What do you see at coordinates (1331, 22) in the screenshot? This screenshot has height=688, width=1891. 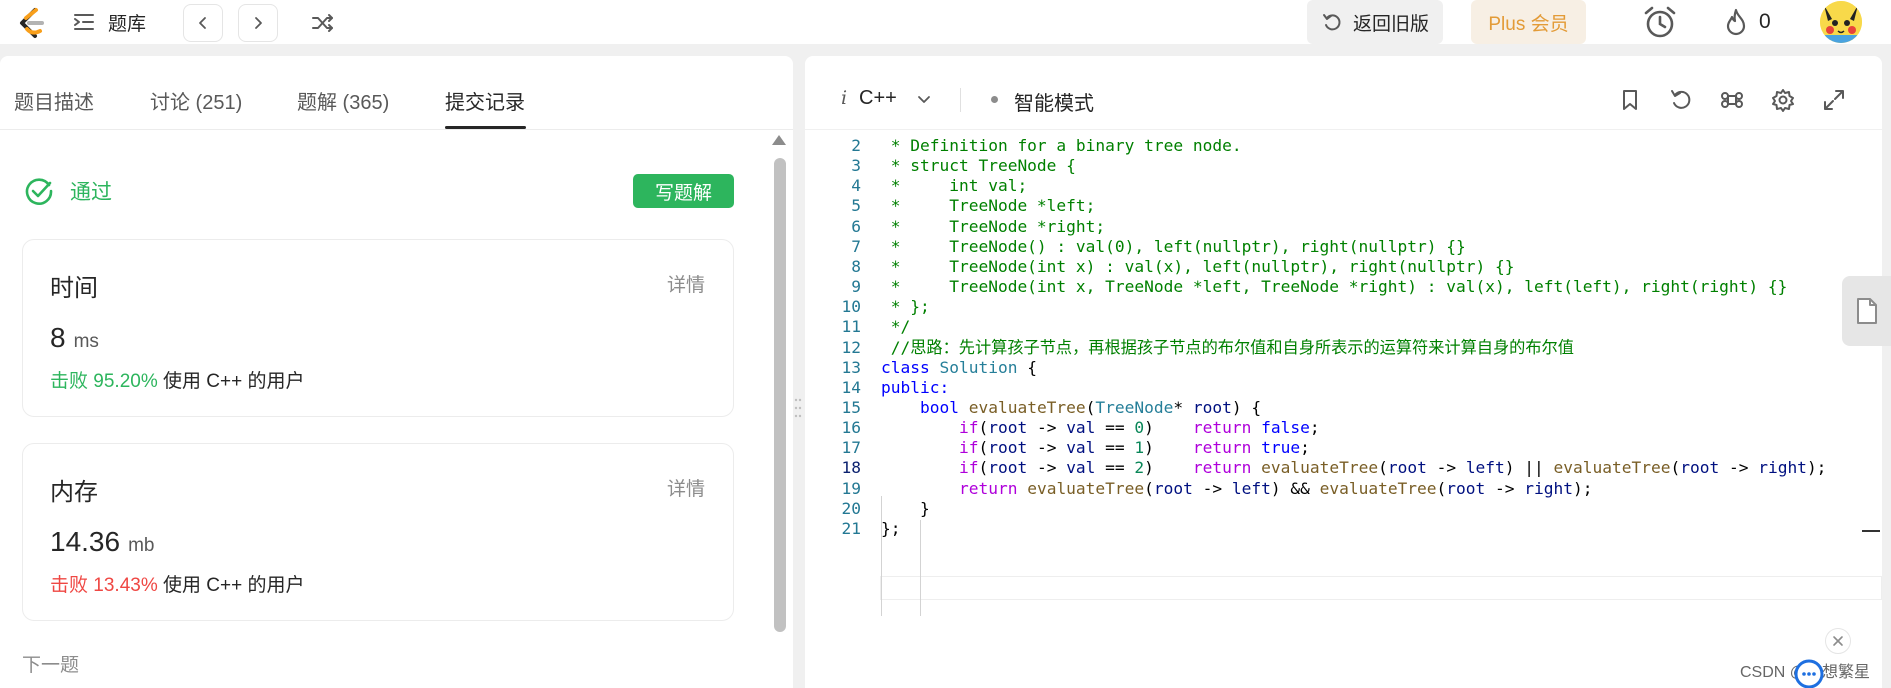 I see `undo-icon` at bounding box center [1331, 22].